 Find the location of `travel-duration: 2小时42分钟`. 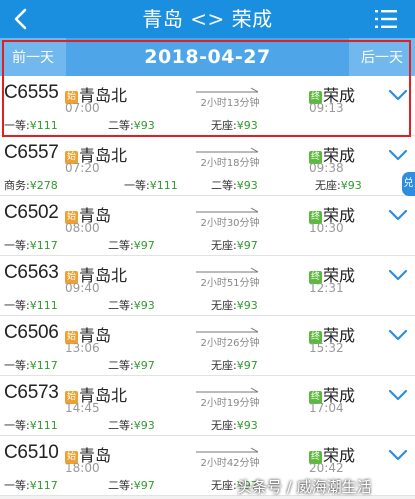

travel-duration: 2小时42分钟 is located at coordinates (230, 463).